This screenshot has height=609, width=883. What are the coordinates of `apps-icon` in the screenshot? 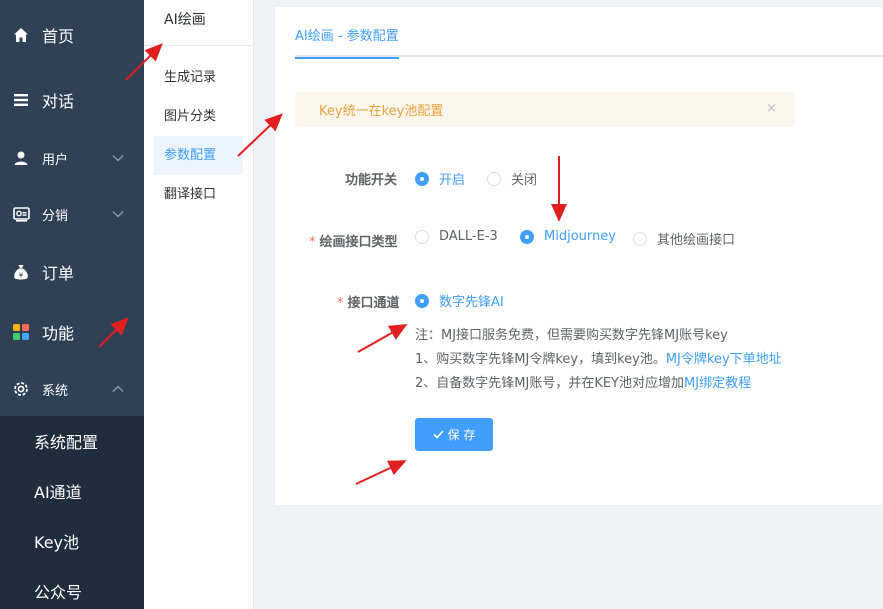 It's located at (21, 332).